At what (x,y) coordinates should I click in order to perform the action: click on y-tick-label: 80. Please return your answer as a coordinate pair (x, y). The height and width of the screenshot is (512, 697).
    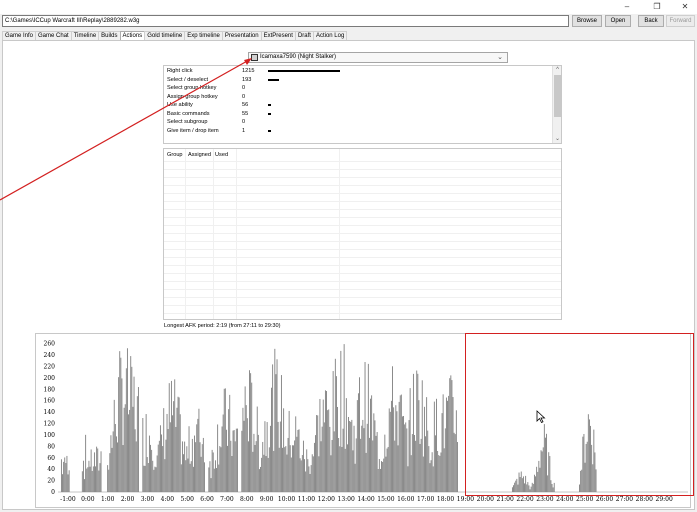
    Looking at the image, I should click on (51, 446).